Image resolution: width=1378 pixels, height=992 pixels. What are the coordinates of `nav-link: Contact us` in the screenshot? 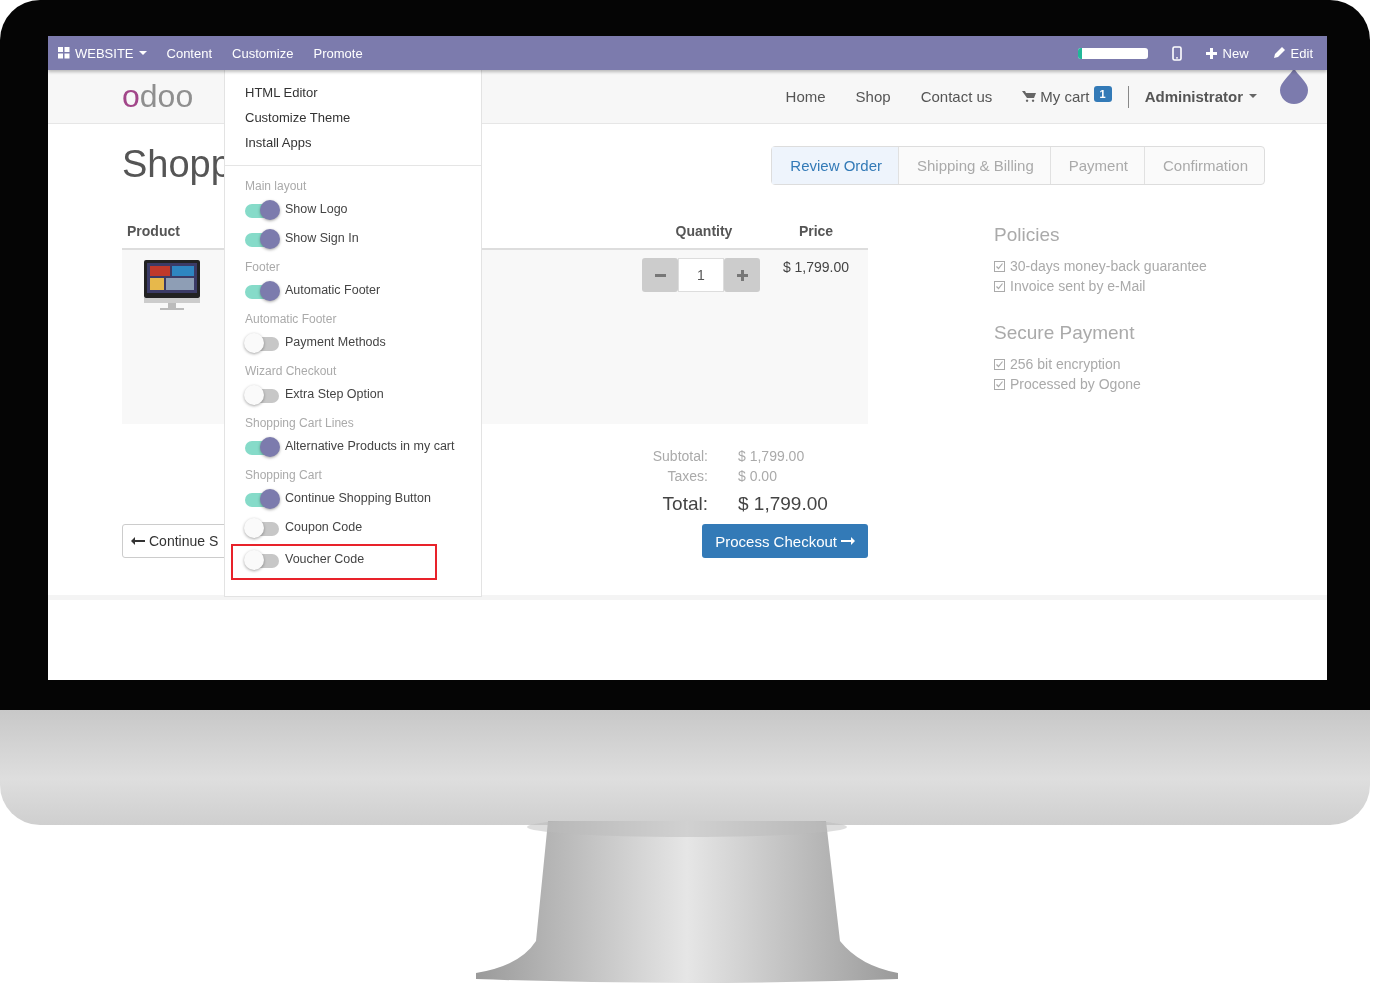 It's located at (956, 96).